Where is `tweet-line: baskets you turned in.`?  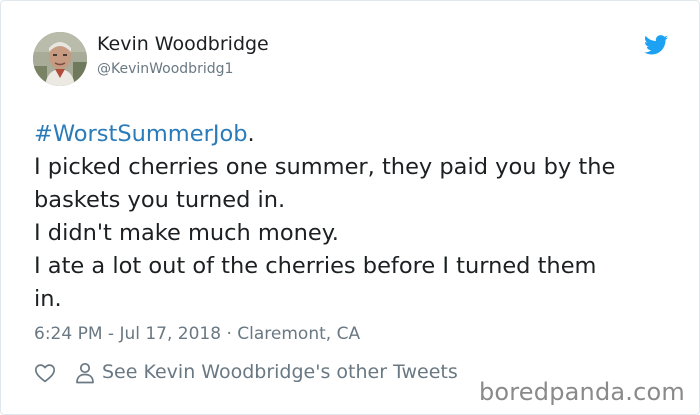 tweet-line: baskets you turned in. is located at coordinates (160, 200).